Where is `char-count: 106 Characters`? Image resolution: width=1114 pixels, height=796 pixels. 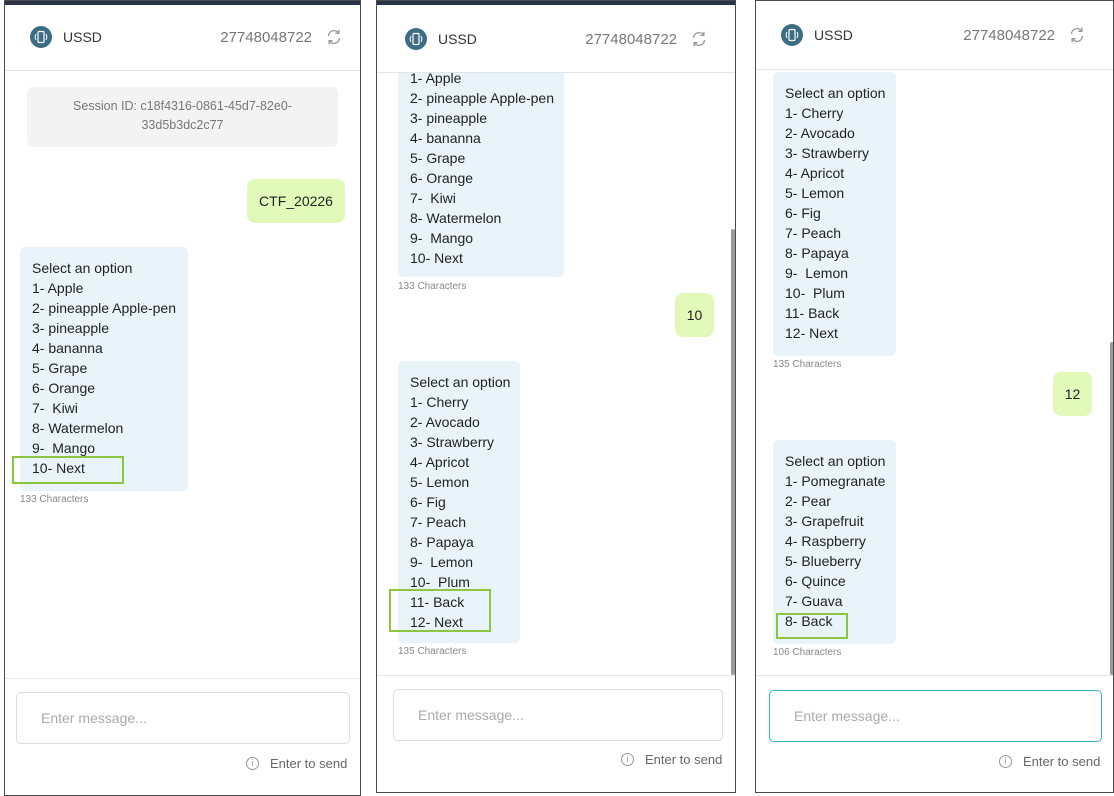 char-count: 106 Characters is located at coordinates (807, 652).